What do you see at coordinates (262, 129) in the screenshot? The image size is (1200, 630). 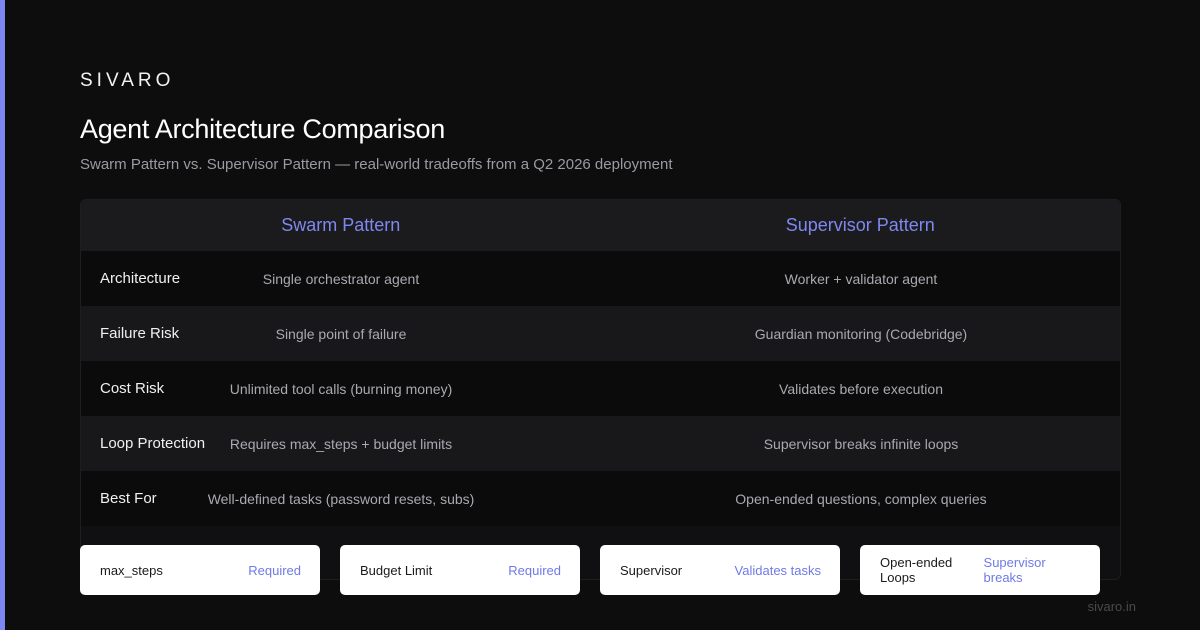 I see `page-title: Agent Architecture Comparison` at bounding box center [262, 129].